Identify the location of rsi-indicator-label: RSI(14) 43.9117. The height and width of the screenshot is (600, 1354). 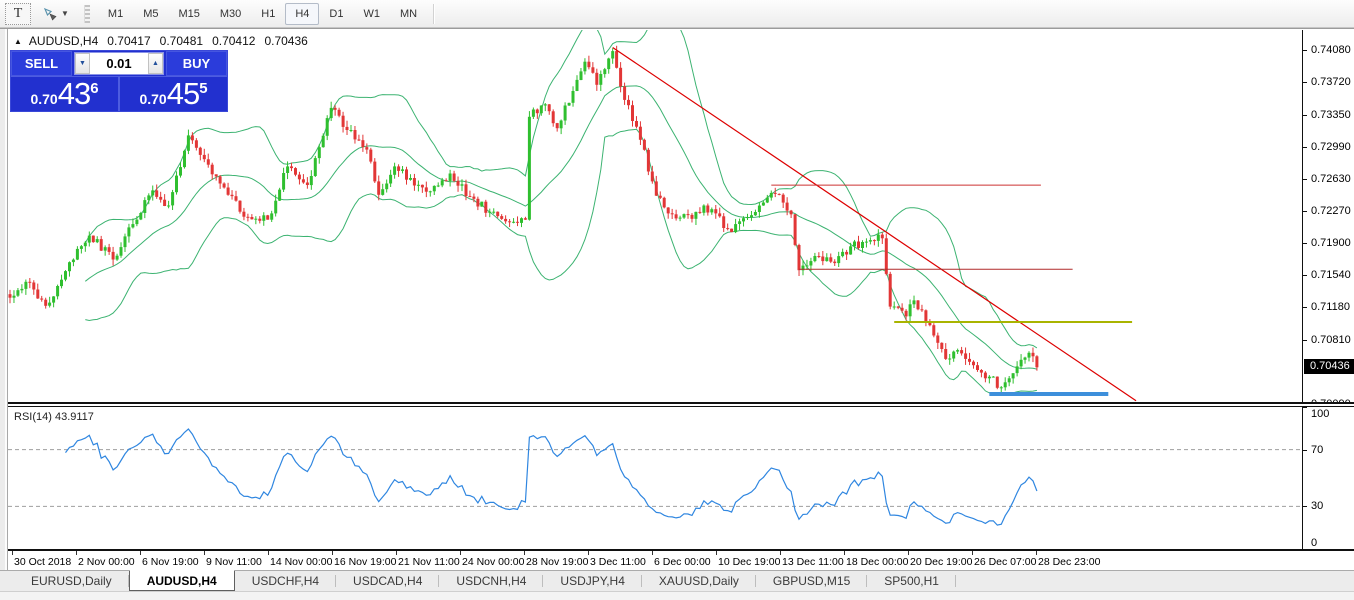
(54, 417).